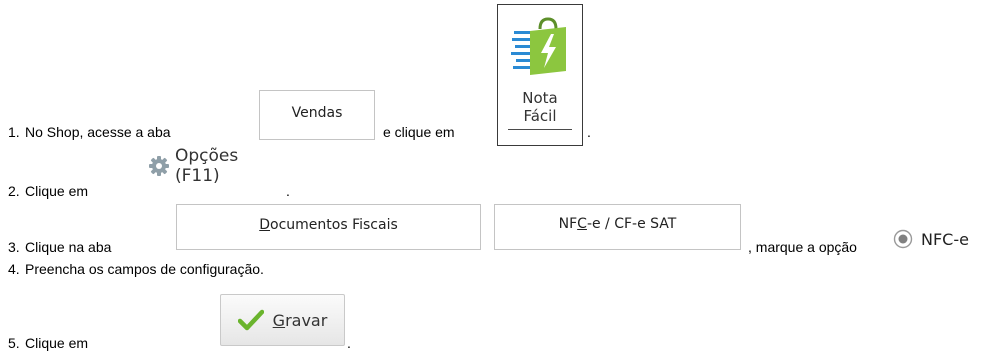 Image resolution: width=1002 pixels, height=354 pixels. I want to click on tab-vendas: Vendas, so click(317, 115).